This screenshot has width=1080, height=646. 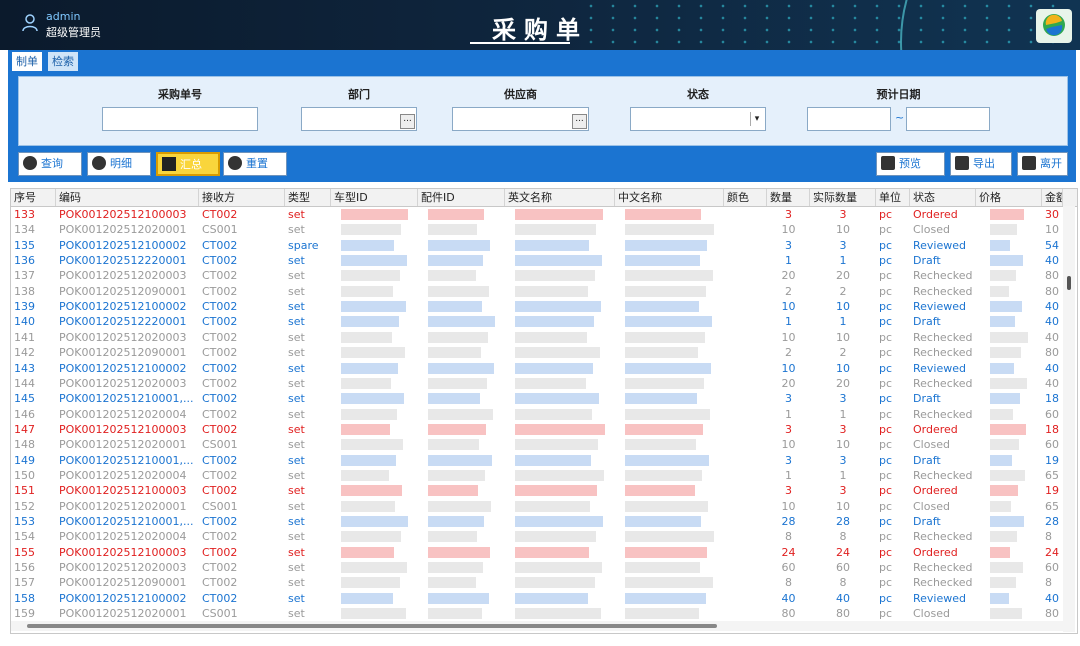 I want to click on cell-amount: 19, so click(x=1052, y=491).